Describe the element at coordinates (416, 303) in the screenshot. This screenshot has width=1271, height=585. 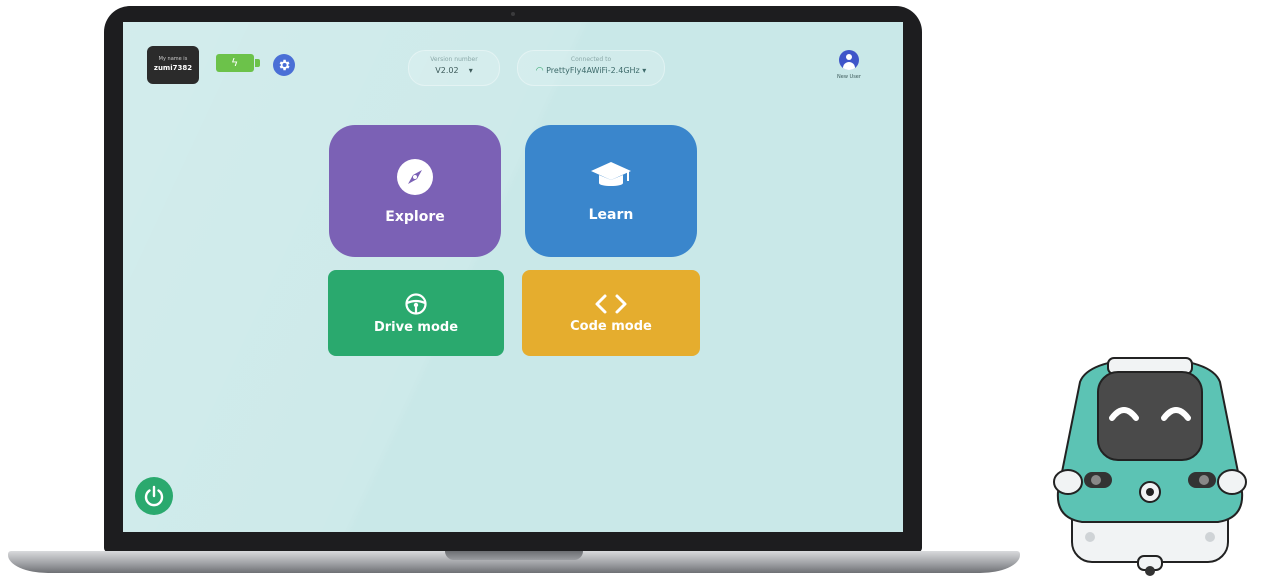
I see `steering-wheel-icon` at that location.